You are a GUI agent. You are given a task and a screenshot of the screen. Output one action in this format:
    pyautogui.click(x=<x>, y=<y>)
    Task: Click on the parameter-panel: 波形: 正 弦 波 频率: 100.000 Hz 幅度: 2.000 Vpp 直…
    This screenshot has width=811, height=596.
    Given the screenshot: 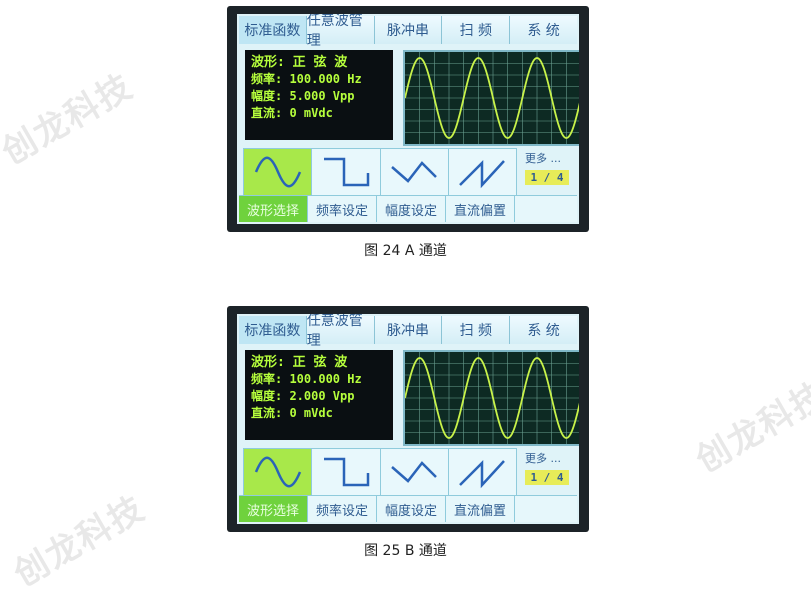 What is the action you would take?
    pyautogui.click(x=319, y=395)
    